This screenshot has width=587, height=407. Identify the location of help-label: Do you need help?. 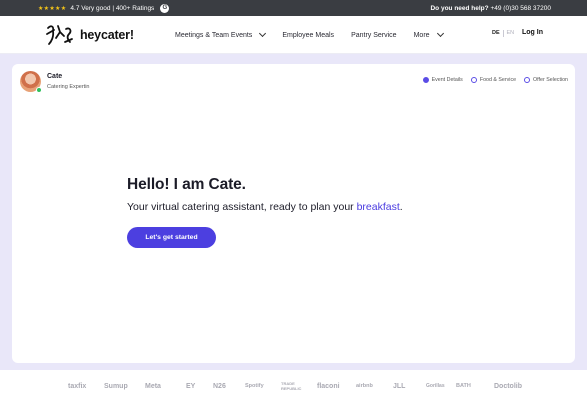
(459, 8).